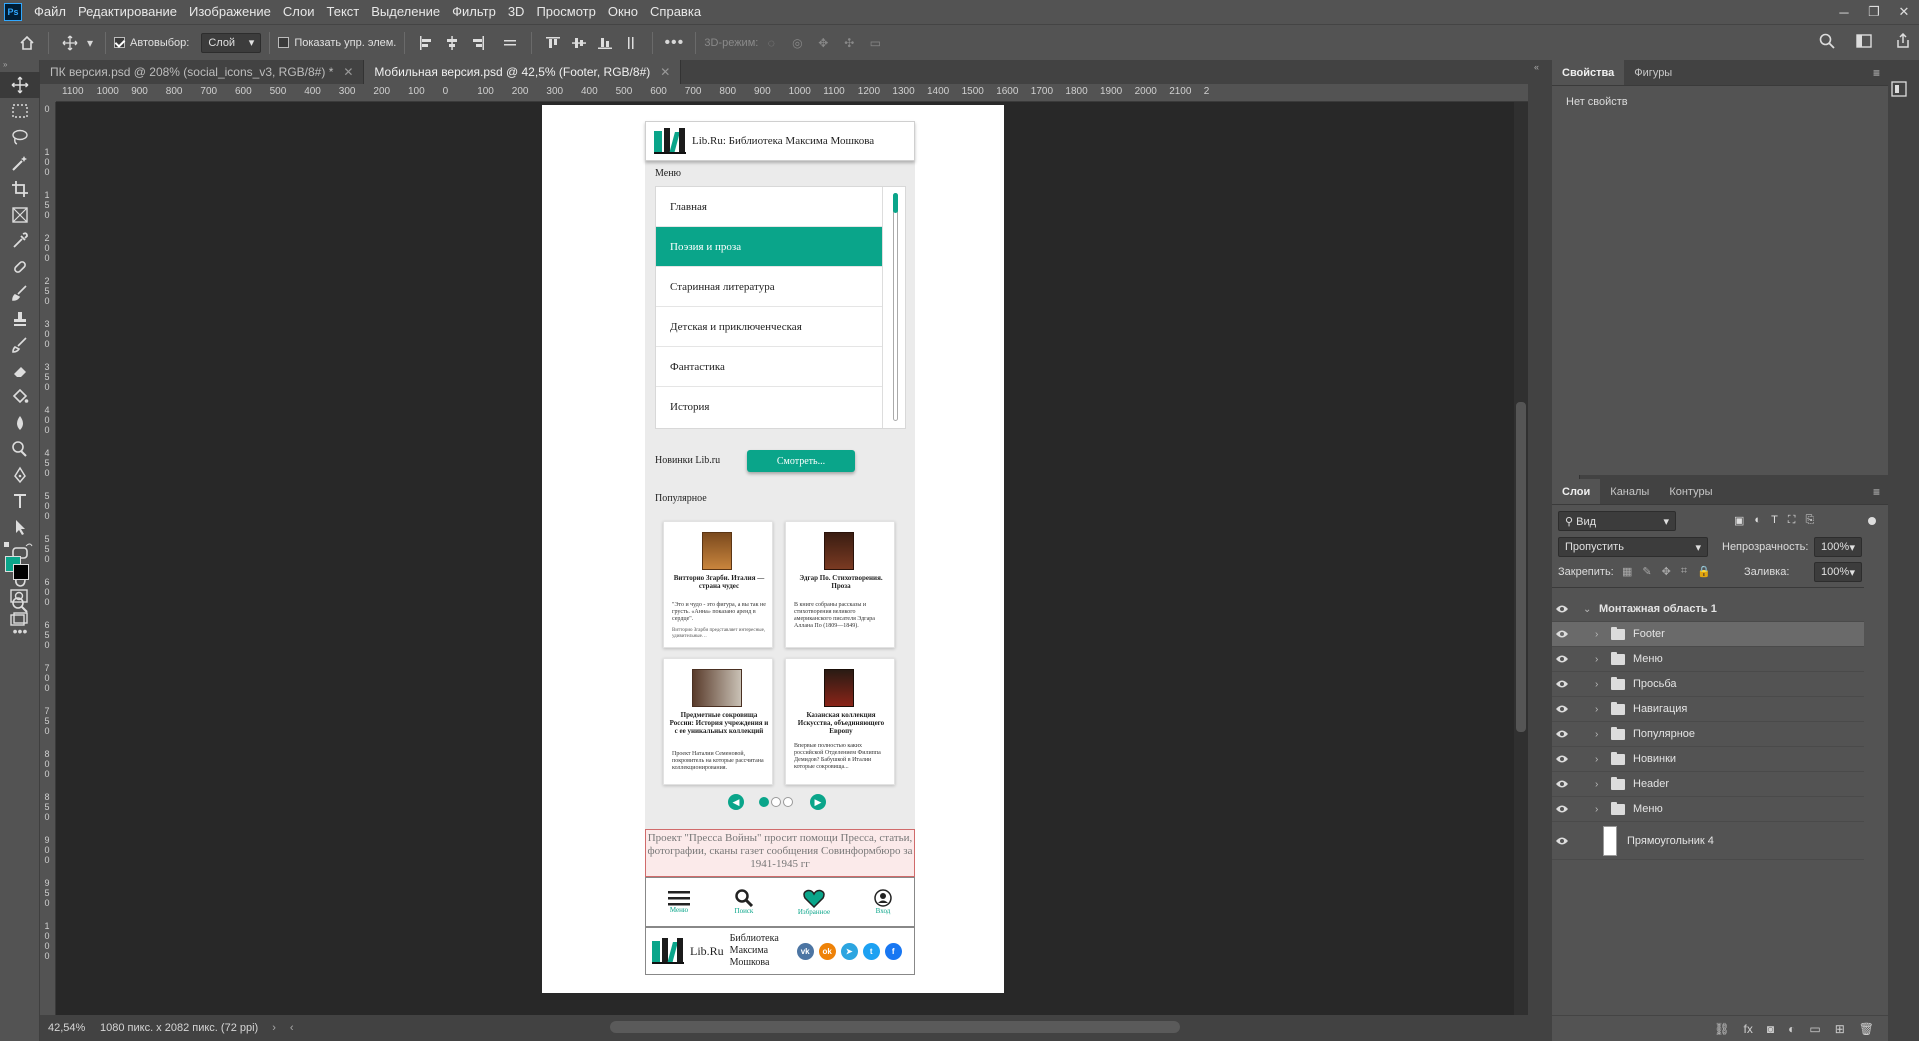 The image size is (1919, 1041). I want to click on layer-group-navigation: › Навигация, so click(1708, 709).